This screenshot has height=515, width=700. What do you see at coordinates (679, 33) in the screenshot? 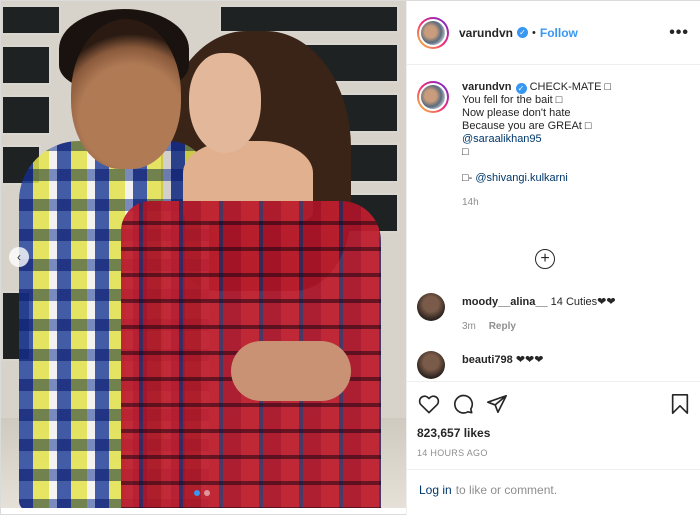
I see `more-options-icon: •••` at bounding box center [679, 33].